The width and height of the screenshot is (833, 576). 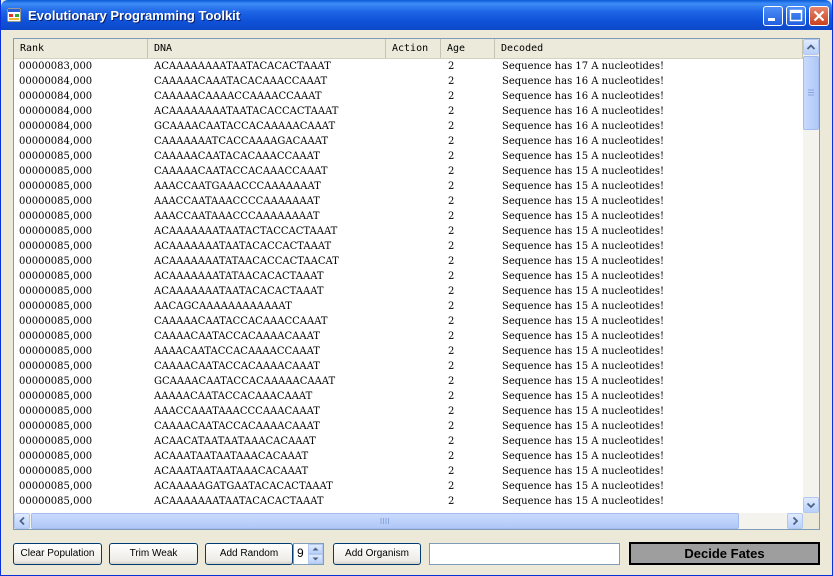 I want to click on chevron-down-icon, so click(x=811, y=505).